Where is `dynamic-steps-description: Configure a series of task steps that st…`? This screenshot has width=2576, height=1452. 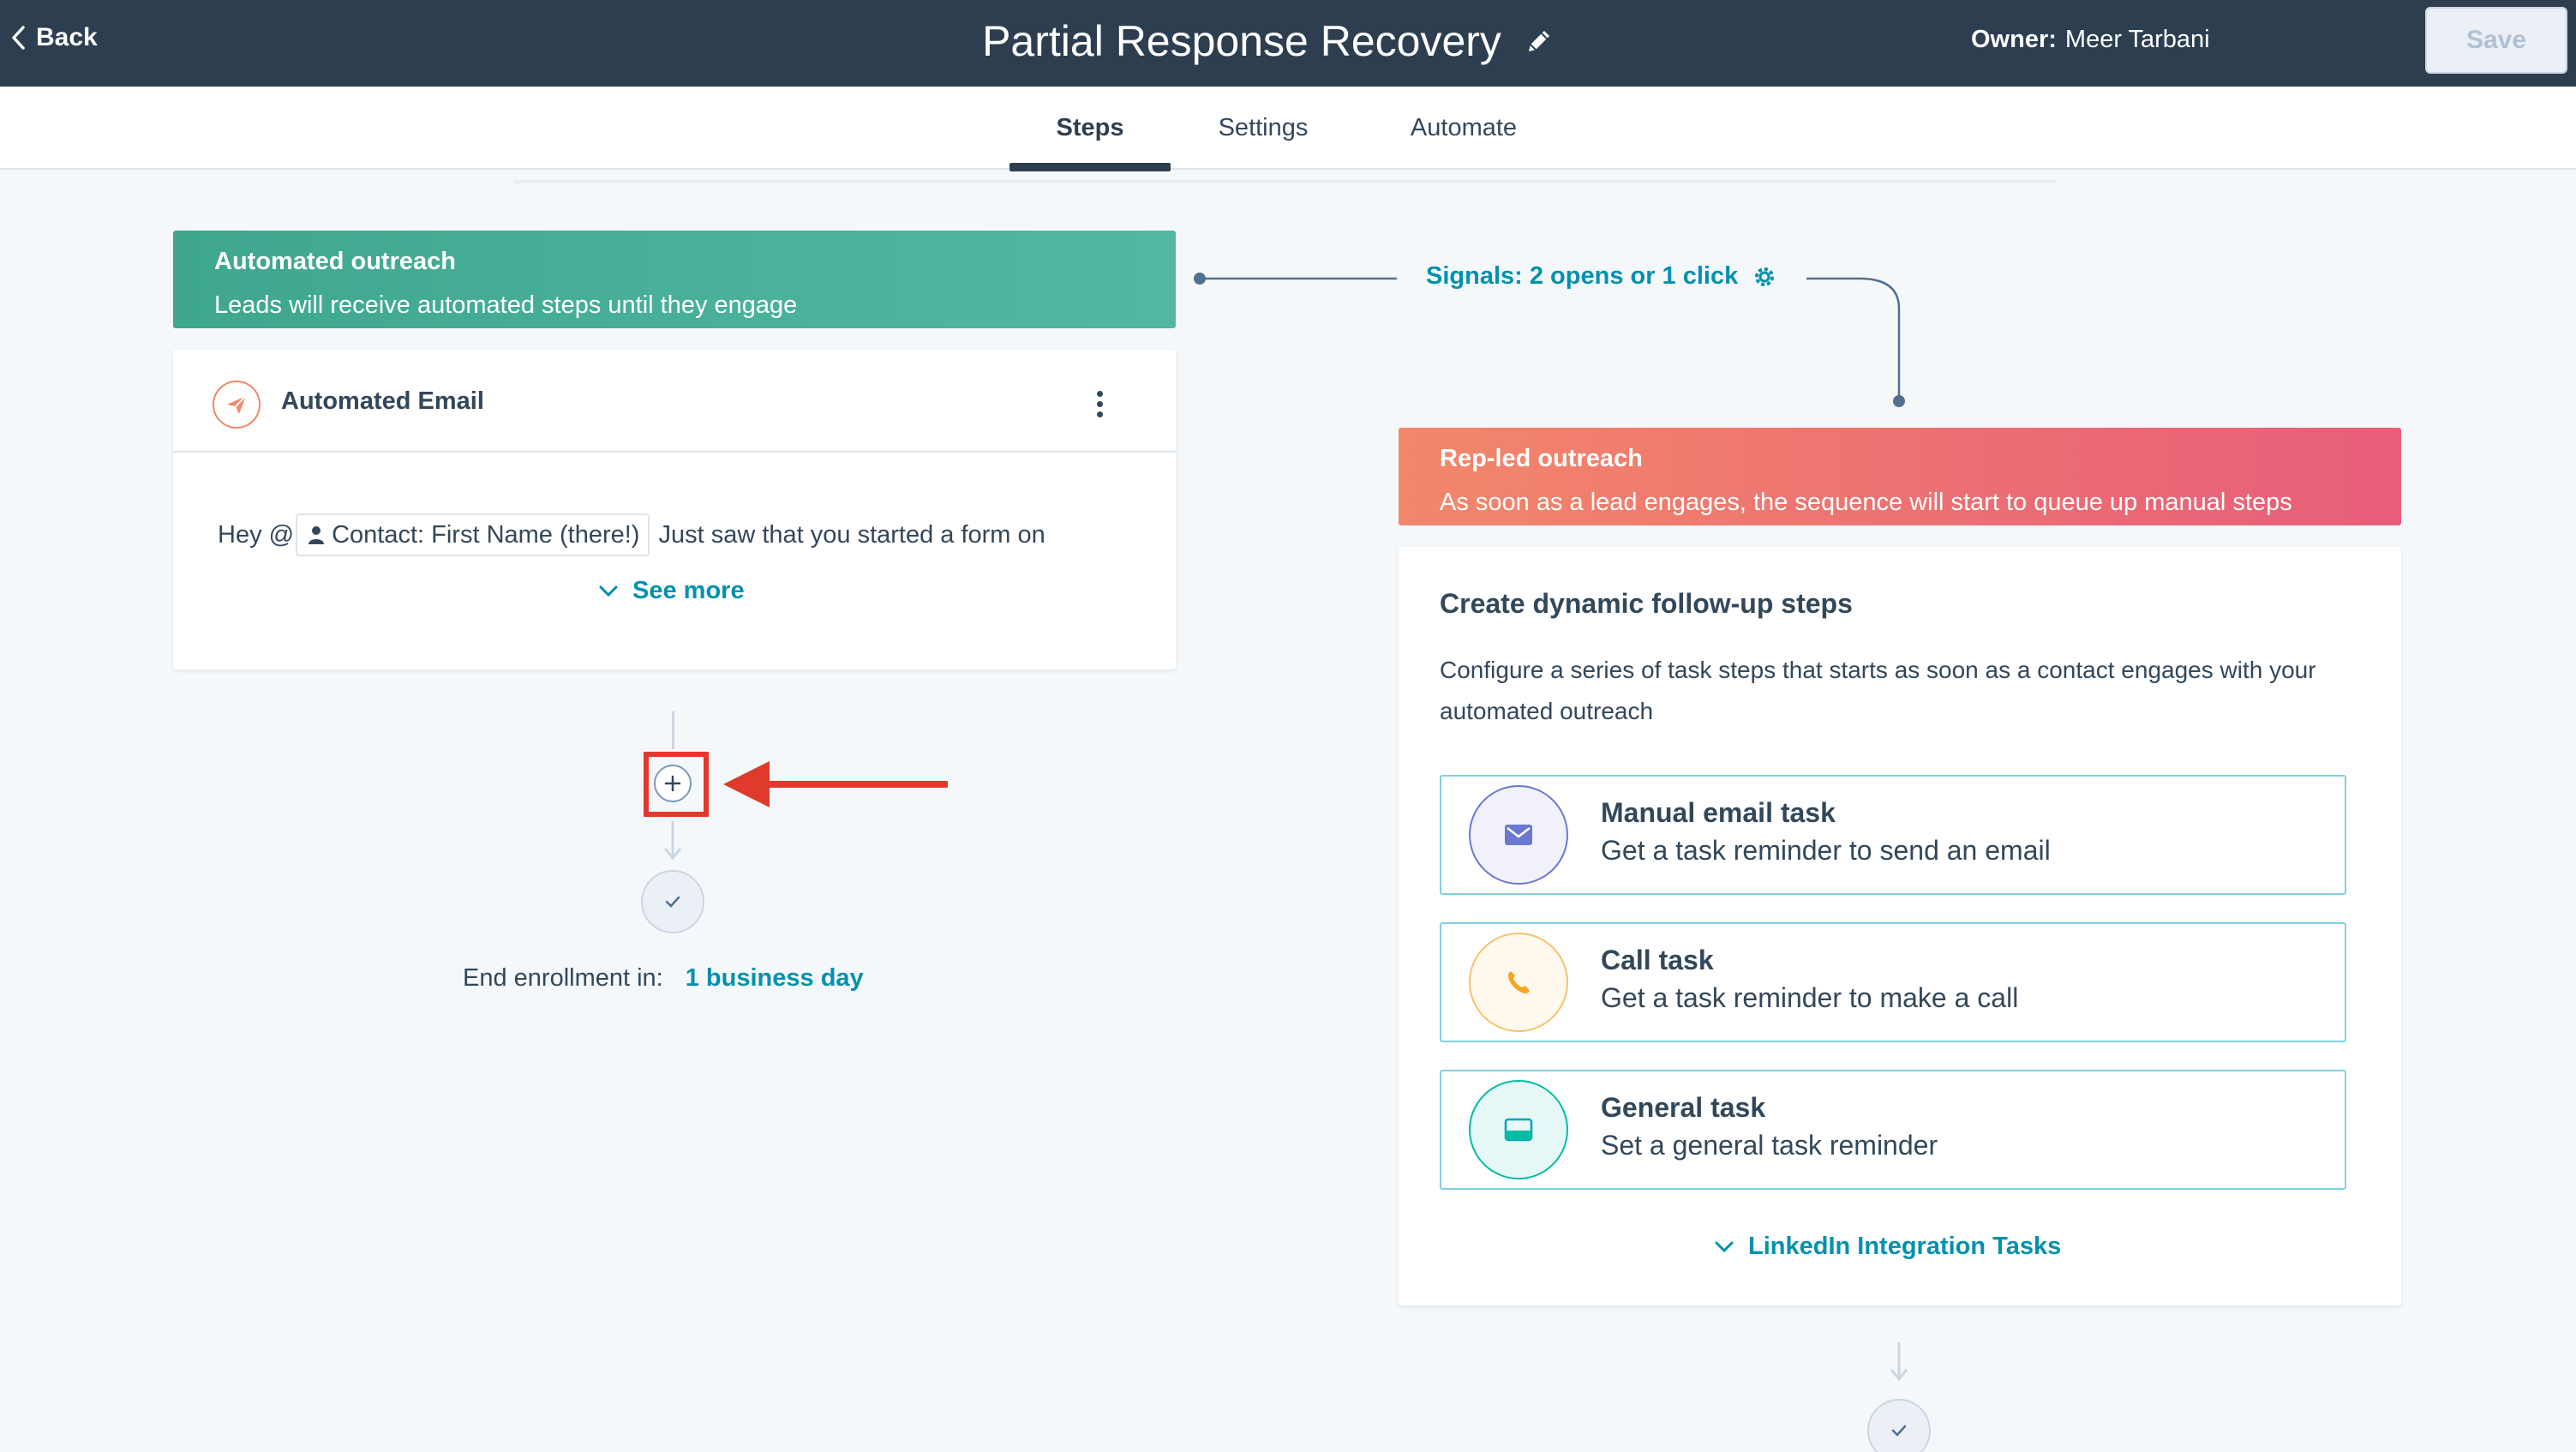
dynamic-steps-description: Configure a series of task steps that st… is located at coordinates (1878, 690).